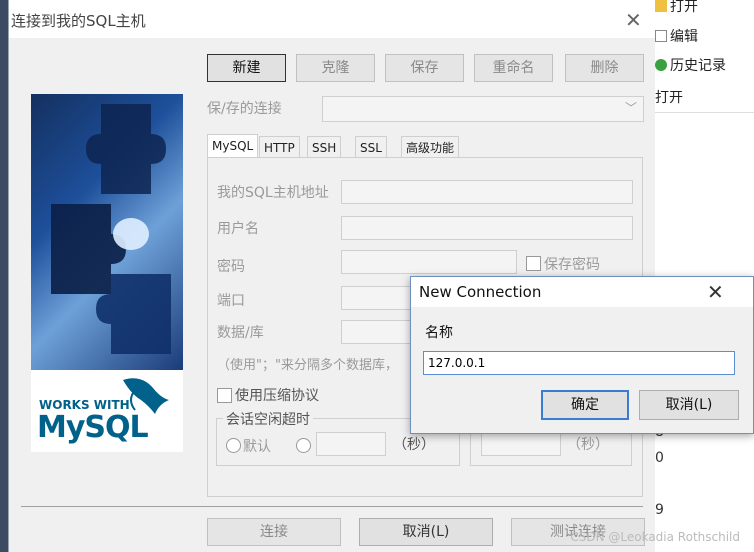  Describe the element at coordinates (257, 447) in the screenshot. I see `default-label: 默认` at that location.